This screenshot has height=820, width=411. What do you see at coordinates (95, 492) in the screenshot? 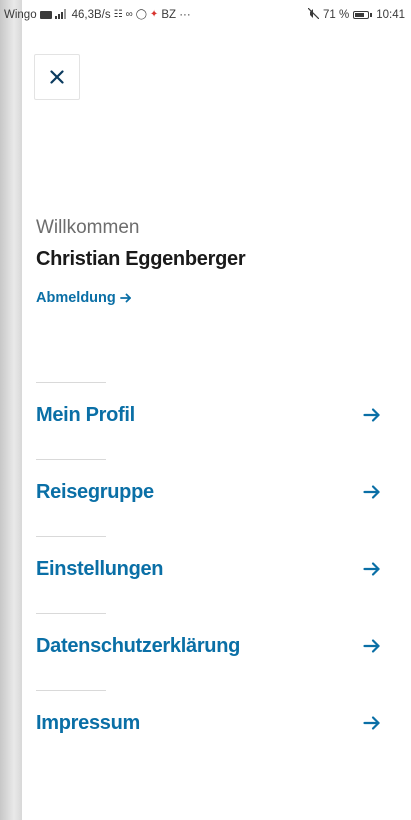
I see `menu-item-label: Reisegruppe` at bounding box center [95, 492].